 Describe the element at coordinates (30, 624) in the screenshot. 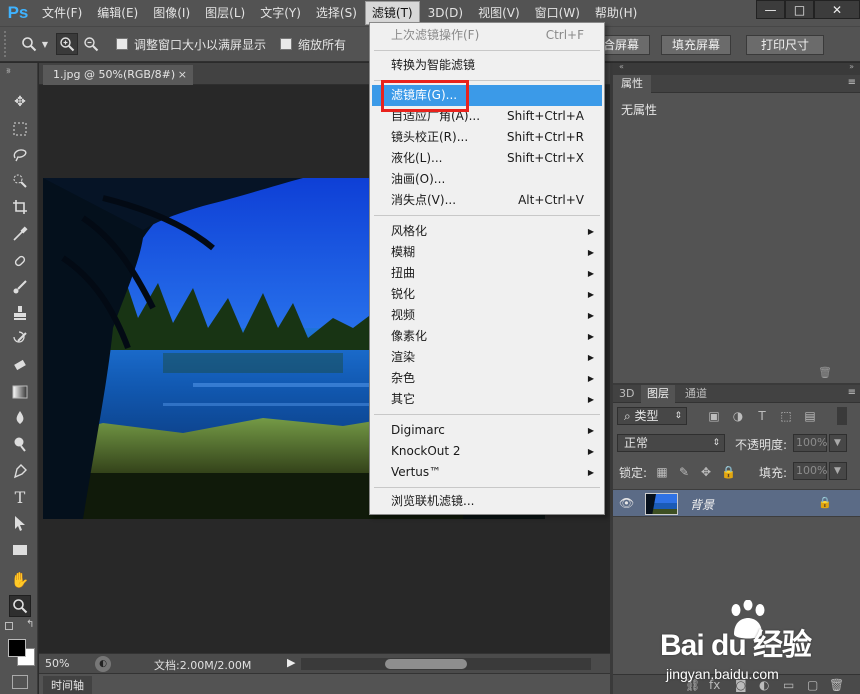

I see `swap-colors-icon: ↰` at that location.